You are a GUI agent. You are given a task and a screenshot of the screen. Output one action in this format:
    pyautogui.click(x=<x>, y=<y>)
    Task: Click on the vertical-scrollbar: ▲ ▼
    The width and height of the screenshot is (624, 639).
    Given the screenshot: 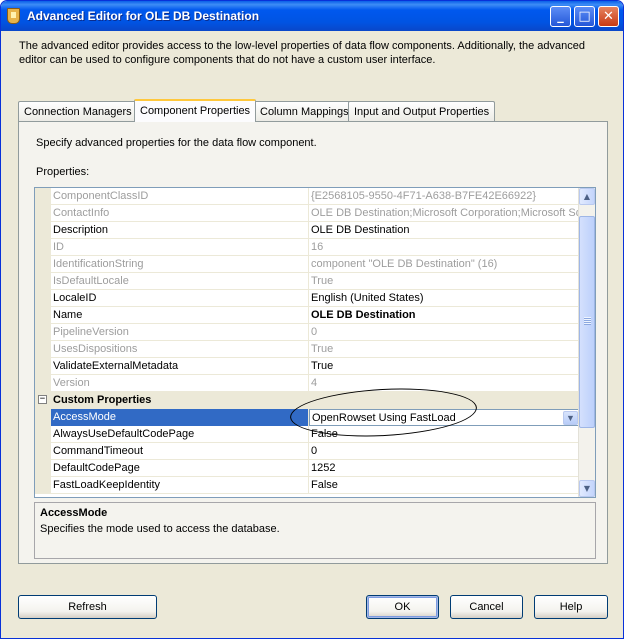 What is the action you would take?
    pyautogui.click(x=586, y=342)
    